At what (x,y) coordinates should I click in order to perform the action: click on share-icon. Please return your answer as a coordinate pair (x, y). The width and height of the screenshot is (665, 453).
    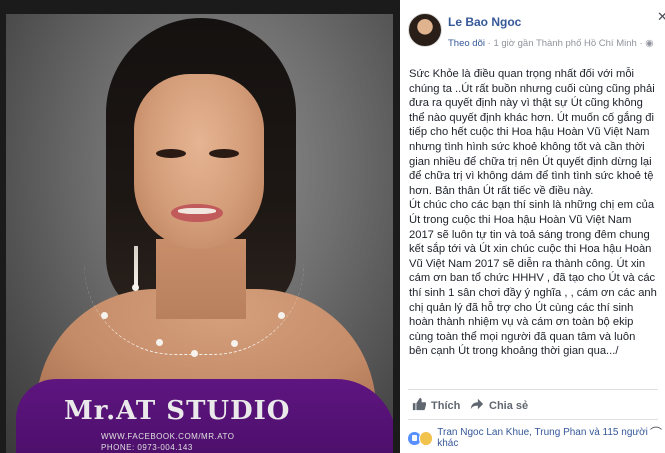
    Looking at the image, I should click on (477, 405).